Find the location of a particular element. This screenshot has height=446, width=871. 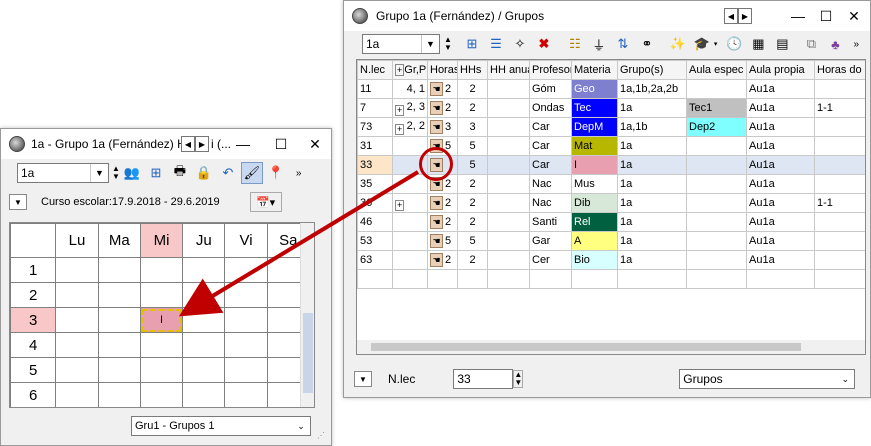

new-row-icon: ⊞ is located at coordinates (472, 44).